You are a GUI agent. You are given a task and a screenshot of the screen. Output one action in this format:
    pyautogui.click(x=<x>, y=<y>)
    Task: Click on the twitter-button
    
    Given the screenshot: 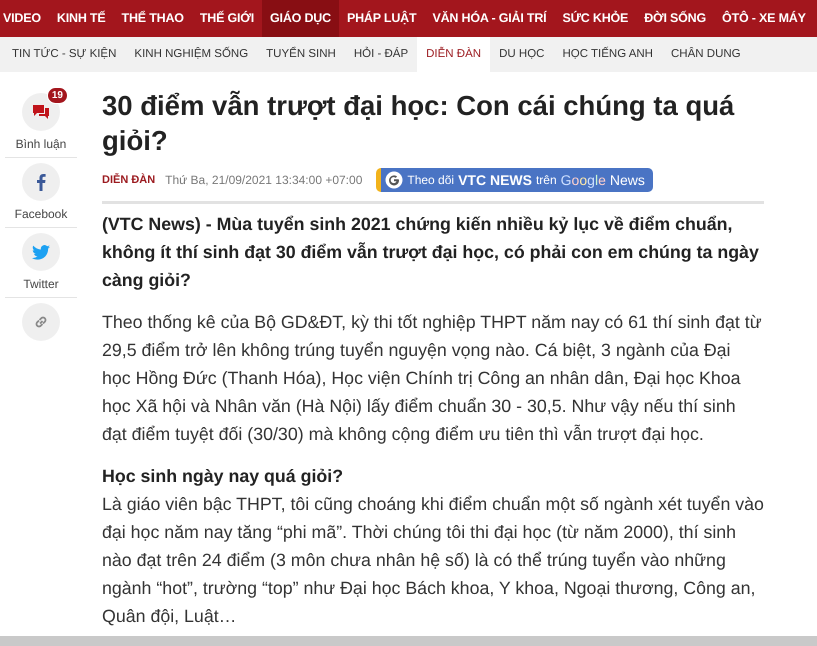 What is the action you would take?
    pyautogui.click(x=41, y=252)
    